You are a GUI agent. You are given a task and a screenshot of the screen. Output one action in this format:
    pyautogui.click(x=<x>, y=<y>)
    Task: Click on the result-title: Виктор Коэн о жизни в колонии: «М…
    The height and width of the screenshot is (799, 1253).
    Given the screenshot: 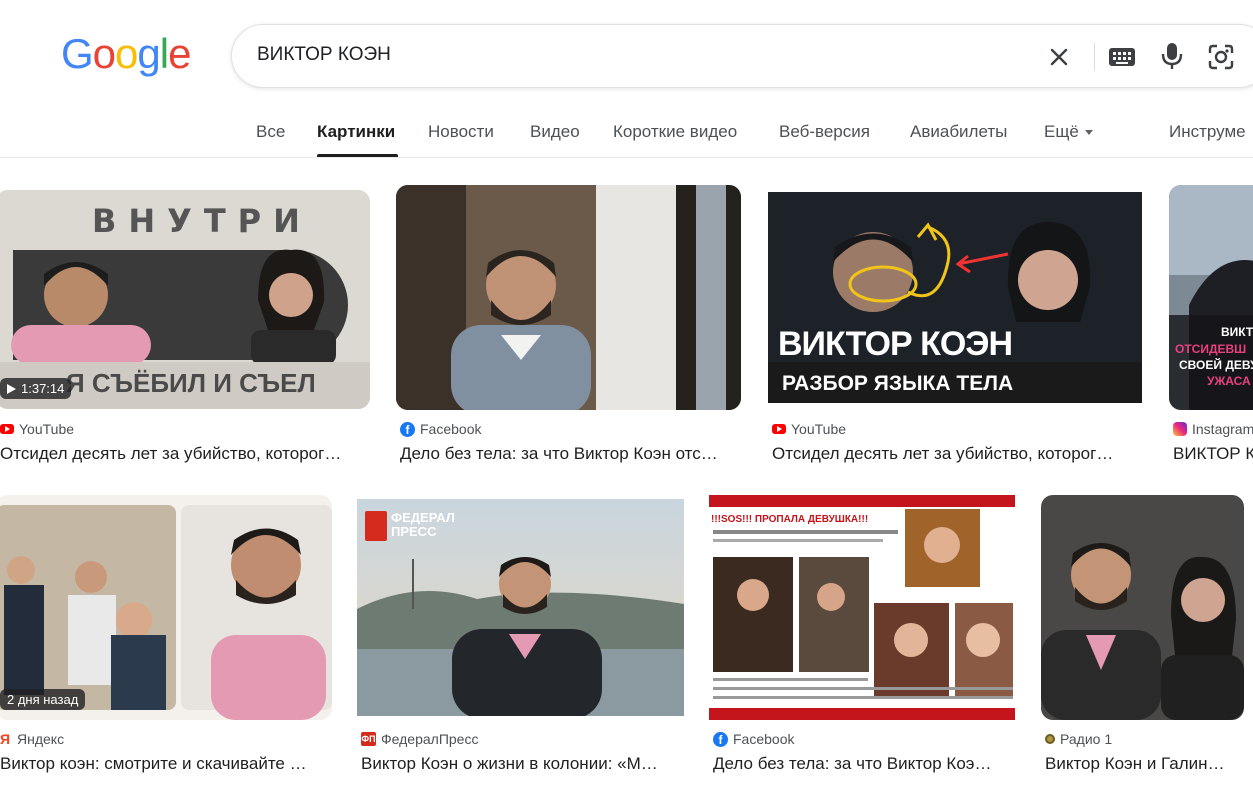 What is the action you would take?
    pyautogui.click(x=522, y=764)
    